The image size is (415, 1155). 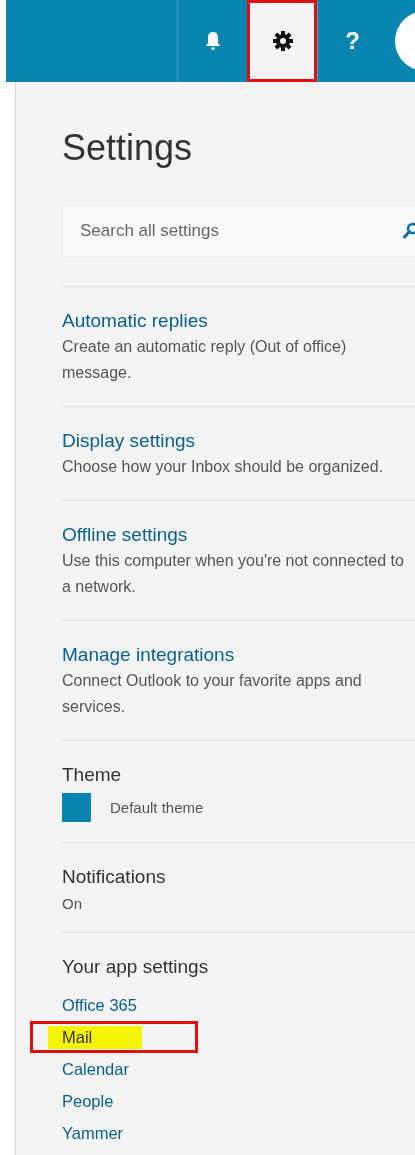 What do you see at coordinates (88, 1101) in the screenshot?
I see `app-settings-link: People` at bounding box center [88, 1101].